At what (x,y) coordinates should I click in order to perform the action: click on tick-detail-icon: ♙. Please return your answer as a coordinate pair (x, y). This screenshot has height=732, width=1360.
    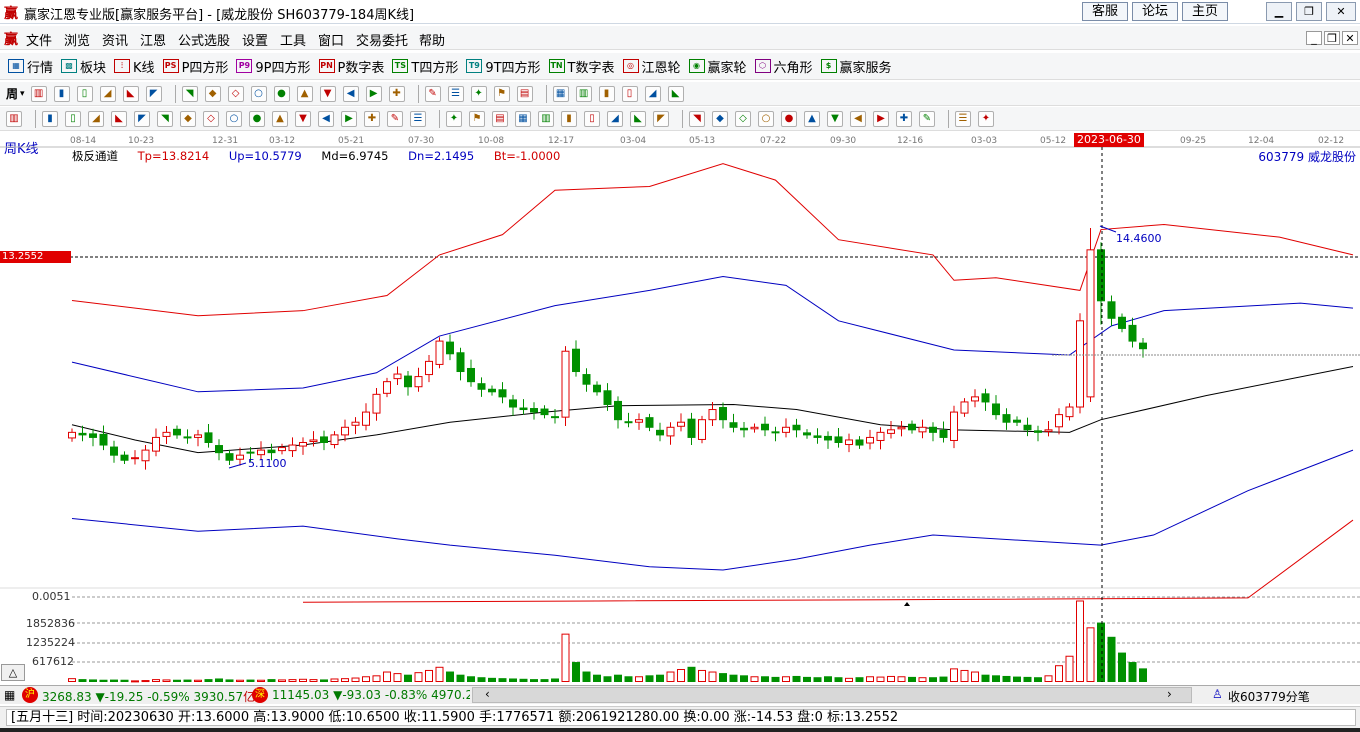
    Looking at the image, I should click on (1217, 694).